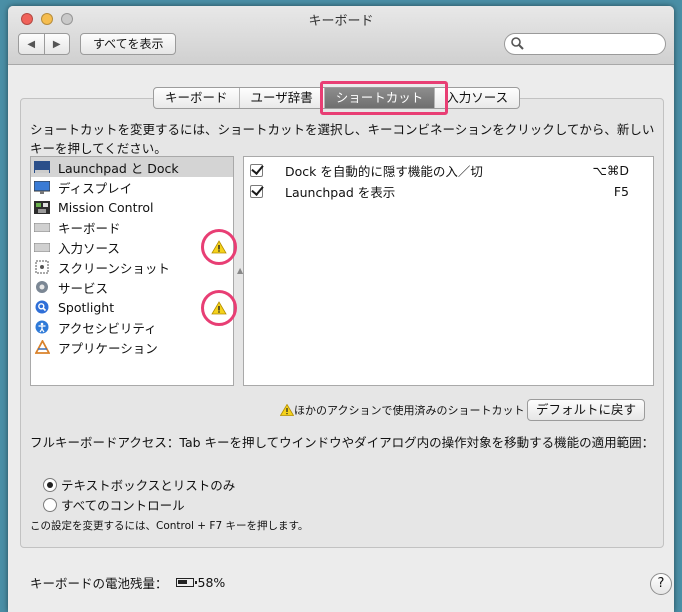  What do you see at coordinates (42, 327) in the screenshot?
I see `accessibility-icon` at bounding box center [42, 327].